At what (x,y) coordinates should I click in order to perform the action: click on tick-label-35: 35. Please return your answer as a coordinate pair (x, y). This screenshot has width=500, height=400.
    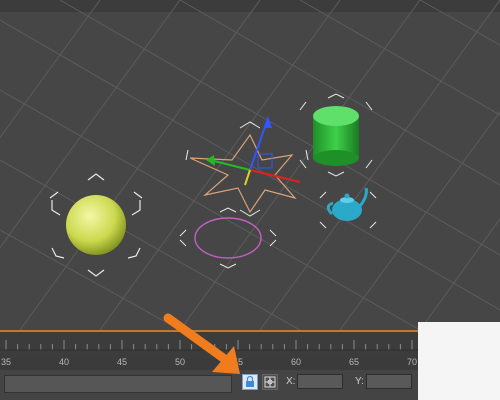
    Looking at the image, I should click on (6, 362).